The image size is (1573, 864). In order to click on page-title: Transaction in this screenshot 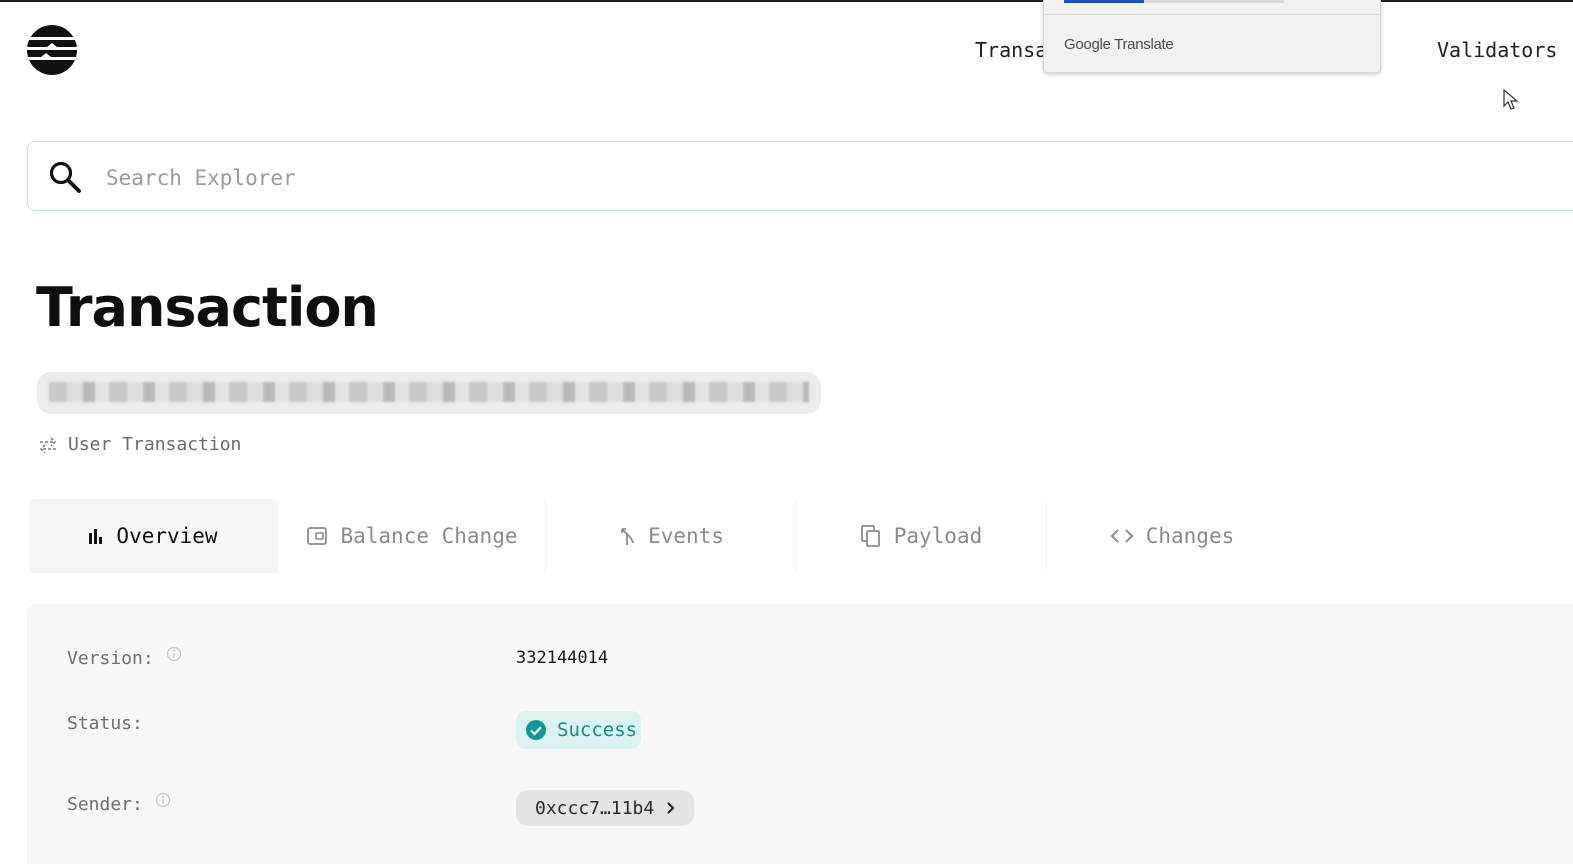, I will do `click(207, 307)`.